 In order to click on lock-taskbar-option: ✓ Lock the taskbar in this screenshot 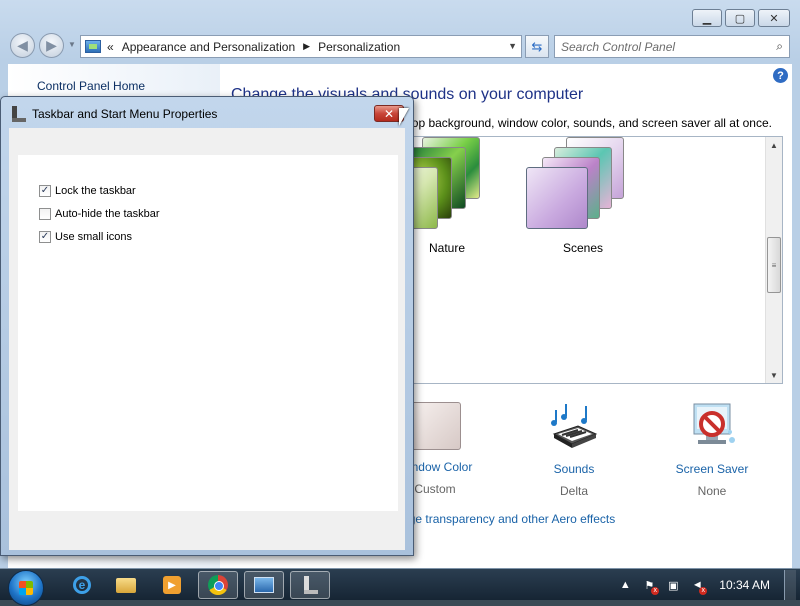, I will do `click(87, 191)`.